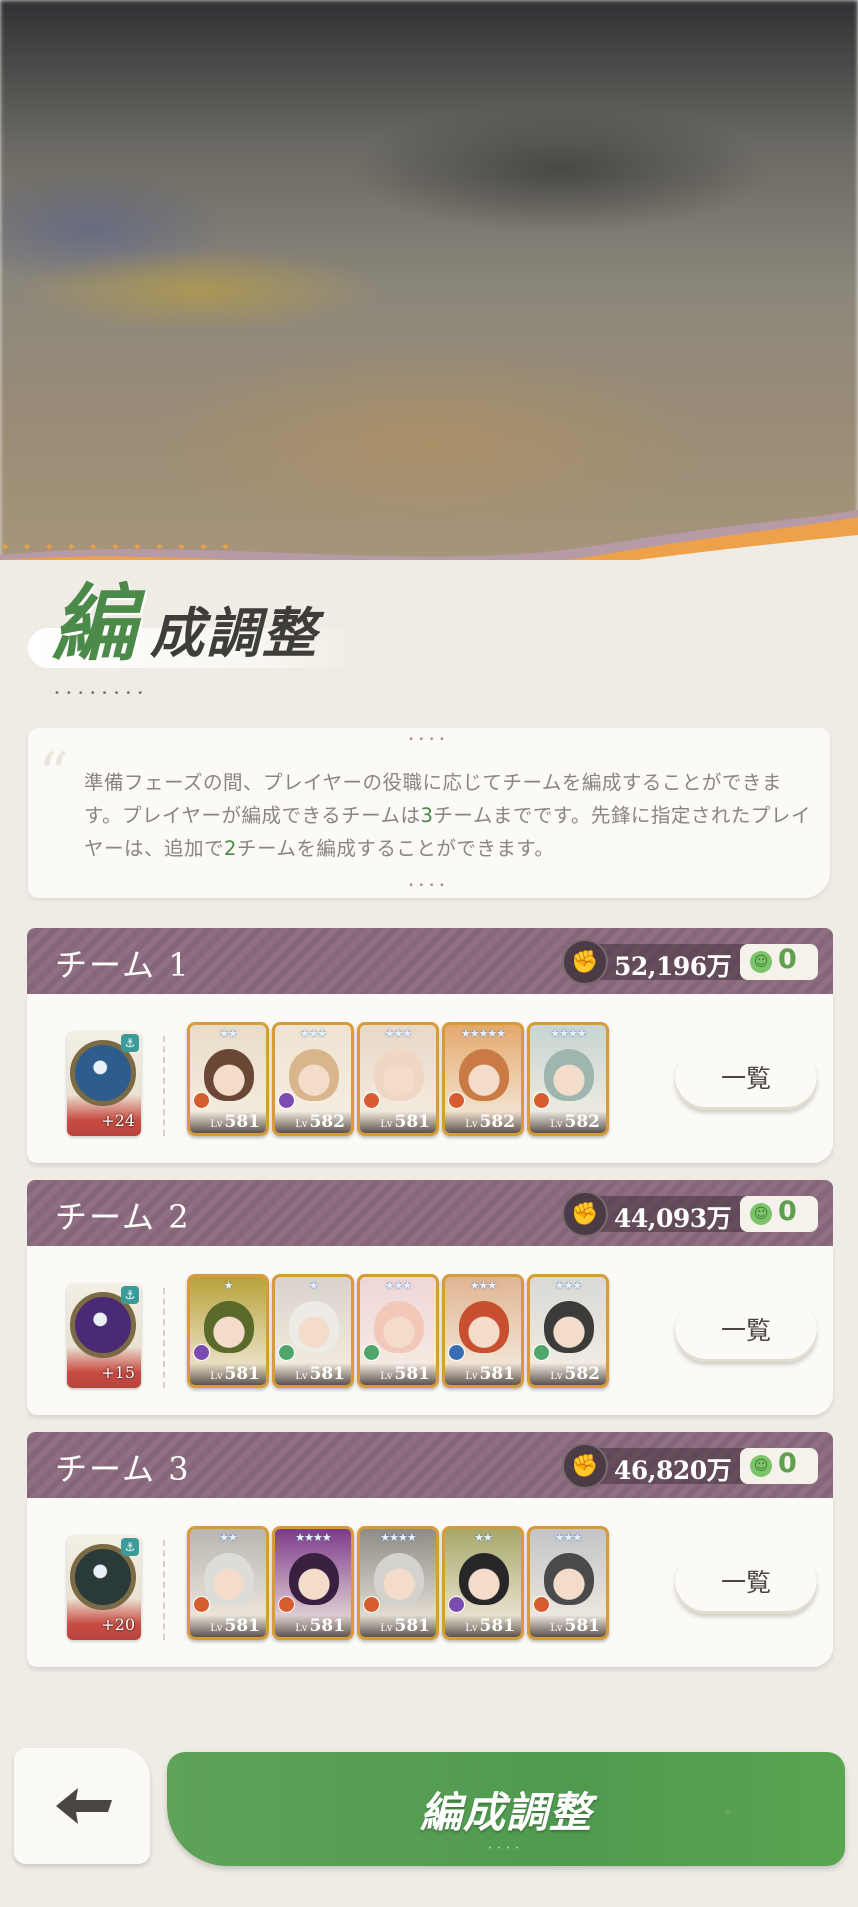 The image size is (858, 1907). I want to click on smile-icon: ☺, so click(761, 1466).